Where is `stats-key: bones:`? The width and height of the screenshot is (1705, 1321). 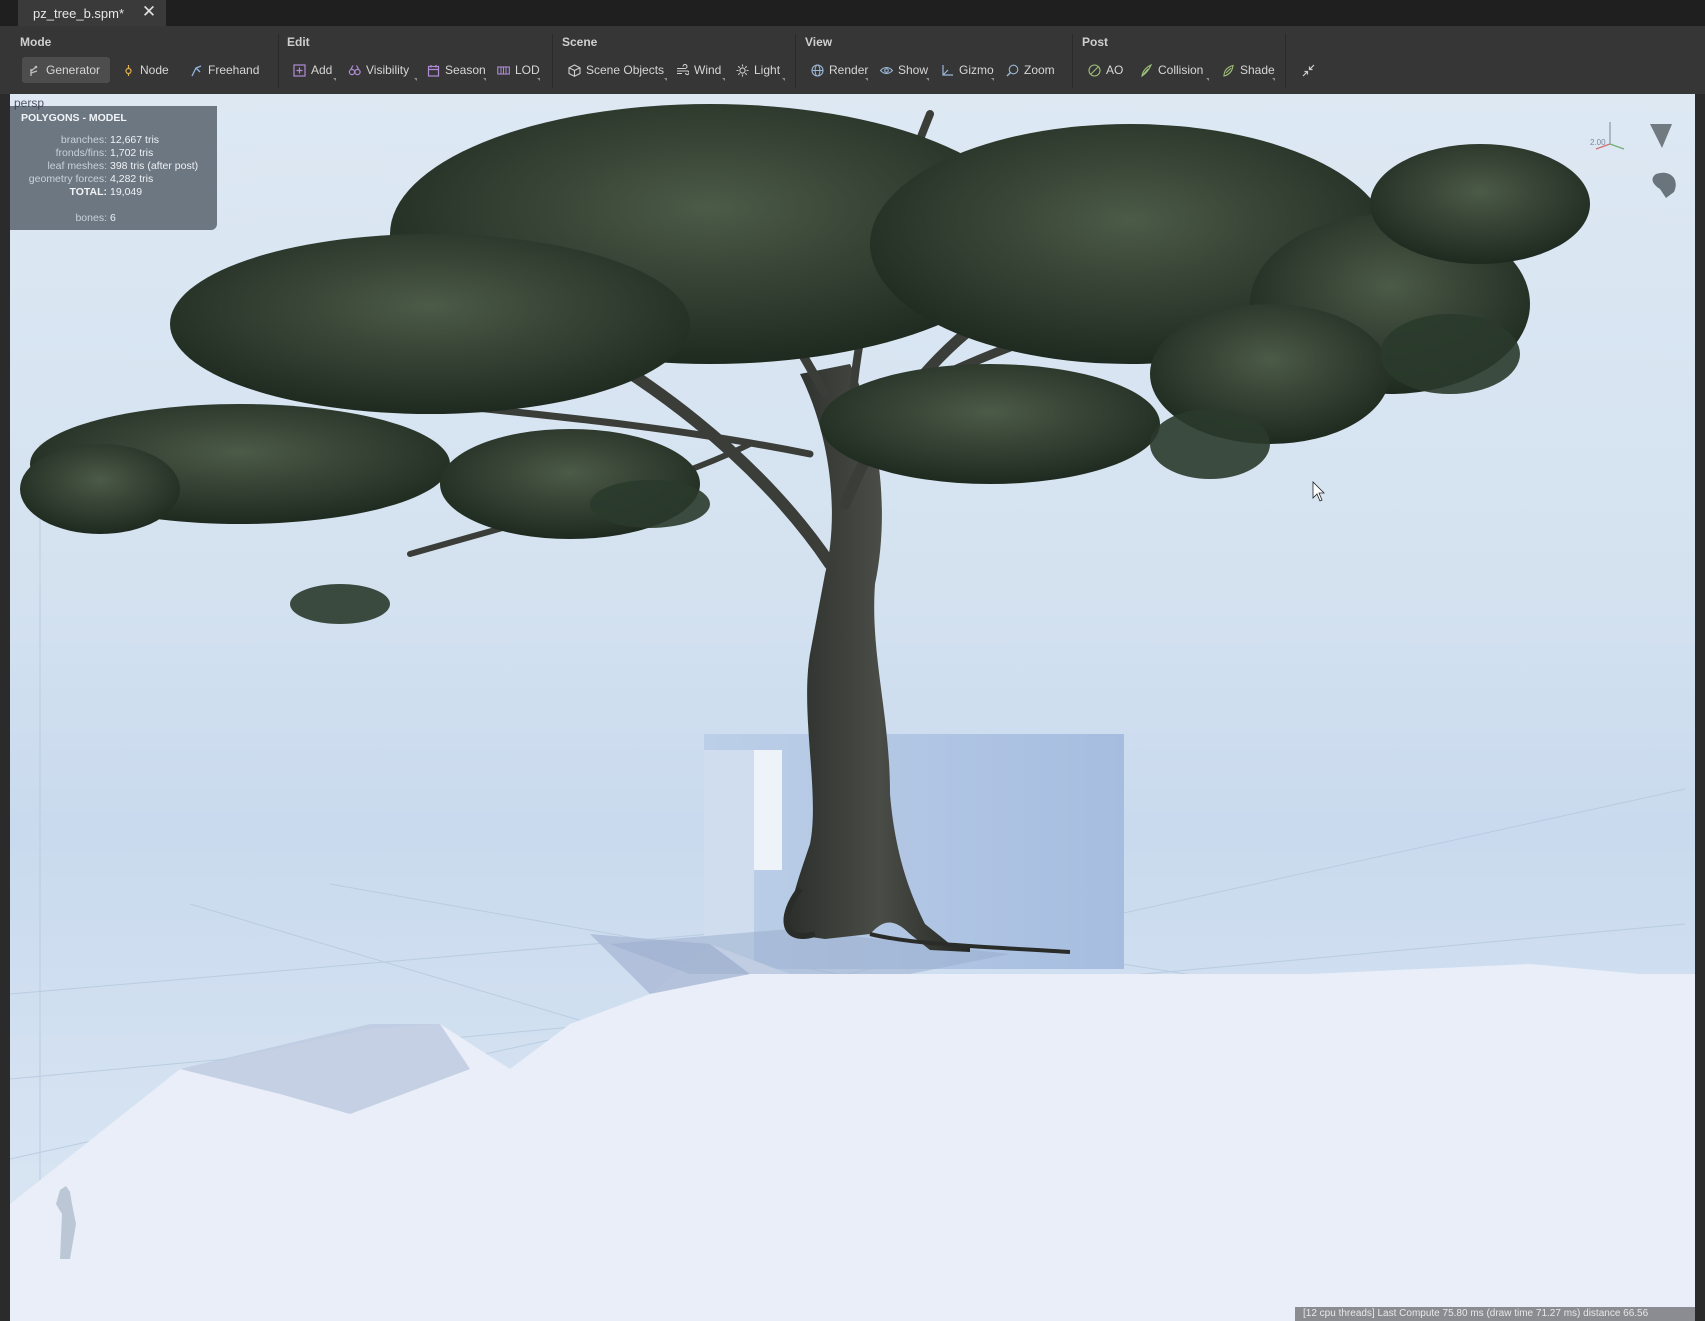
stats-key: bones: is located at coordinates (91, 218).